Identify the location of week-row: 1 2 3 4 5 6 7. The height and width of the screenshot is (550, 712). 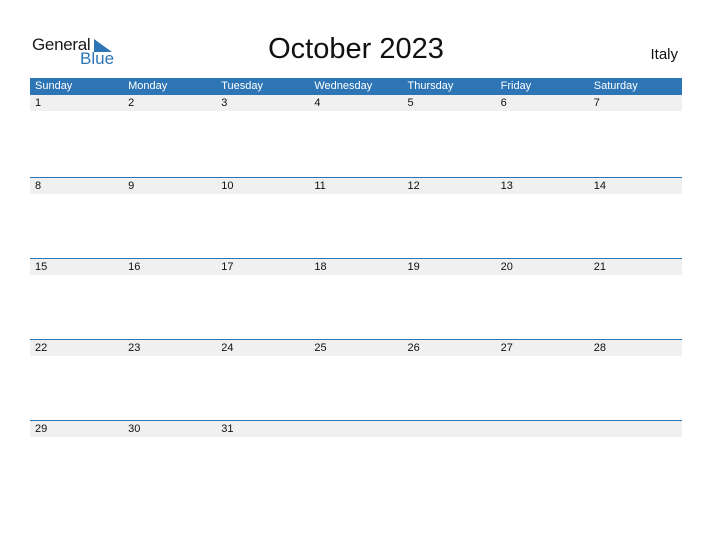
(356, 136).